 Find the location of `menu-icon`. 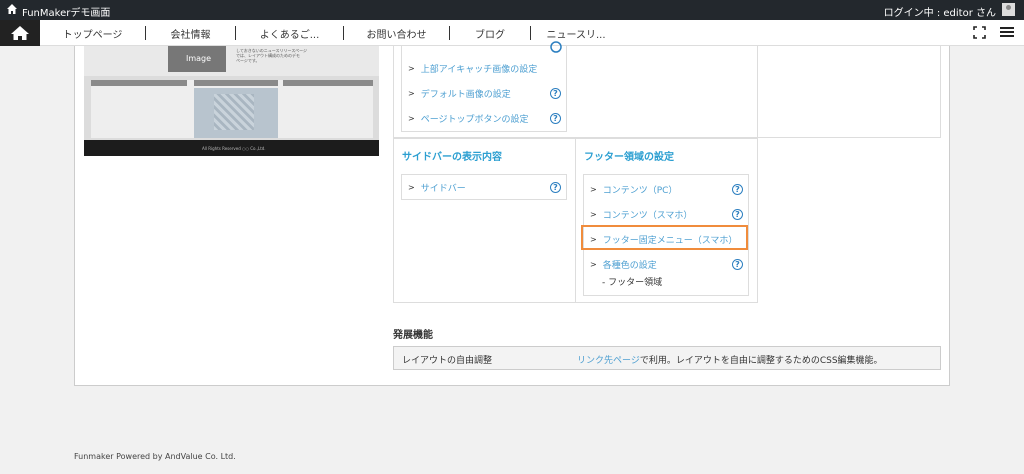

menu-icon is located at coordinates (1007, 32).